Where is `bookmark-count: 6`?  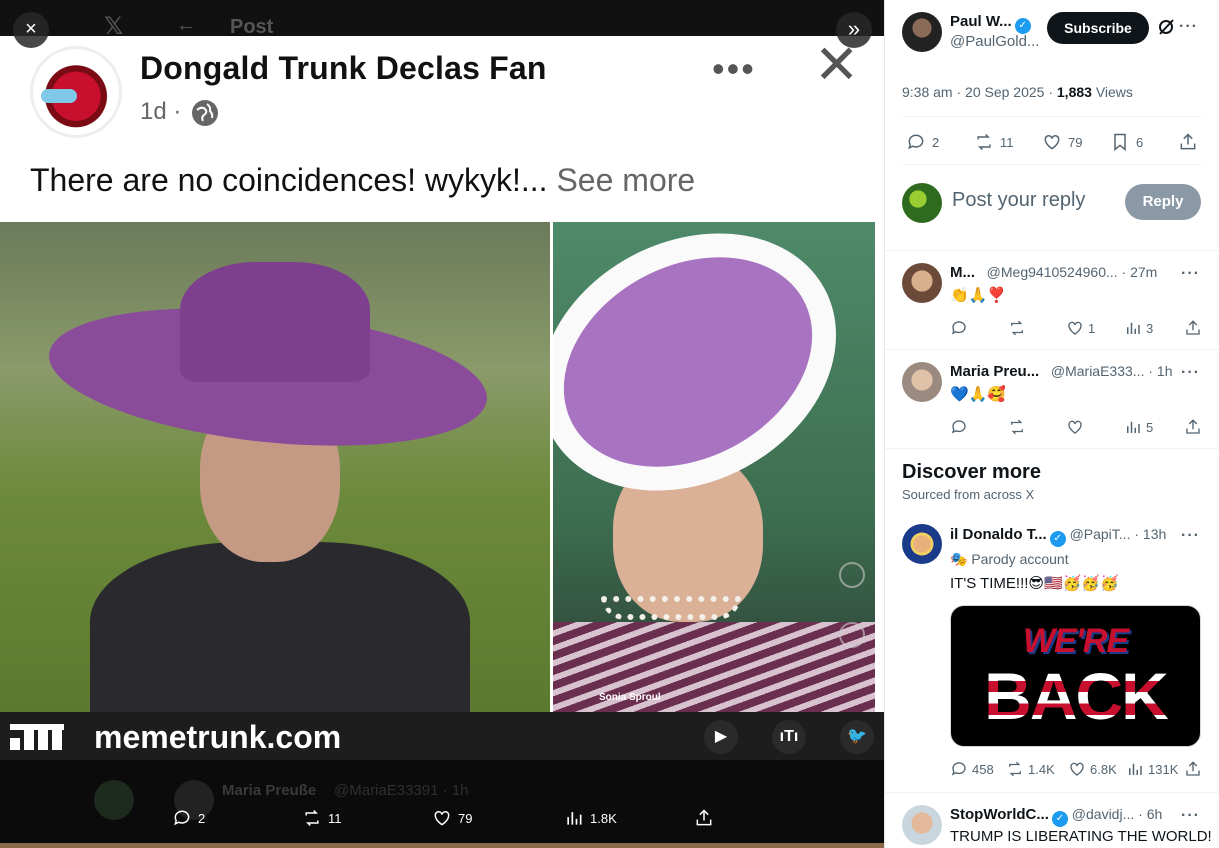 bookmark-count: 6 is located at coordinates (1140, 142).